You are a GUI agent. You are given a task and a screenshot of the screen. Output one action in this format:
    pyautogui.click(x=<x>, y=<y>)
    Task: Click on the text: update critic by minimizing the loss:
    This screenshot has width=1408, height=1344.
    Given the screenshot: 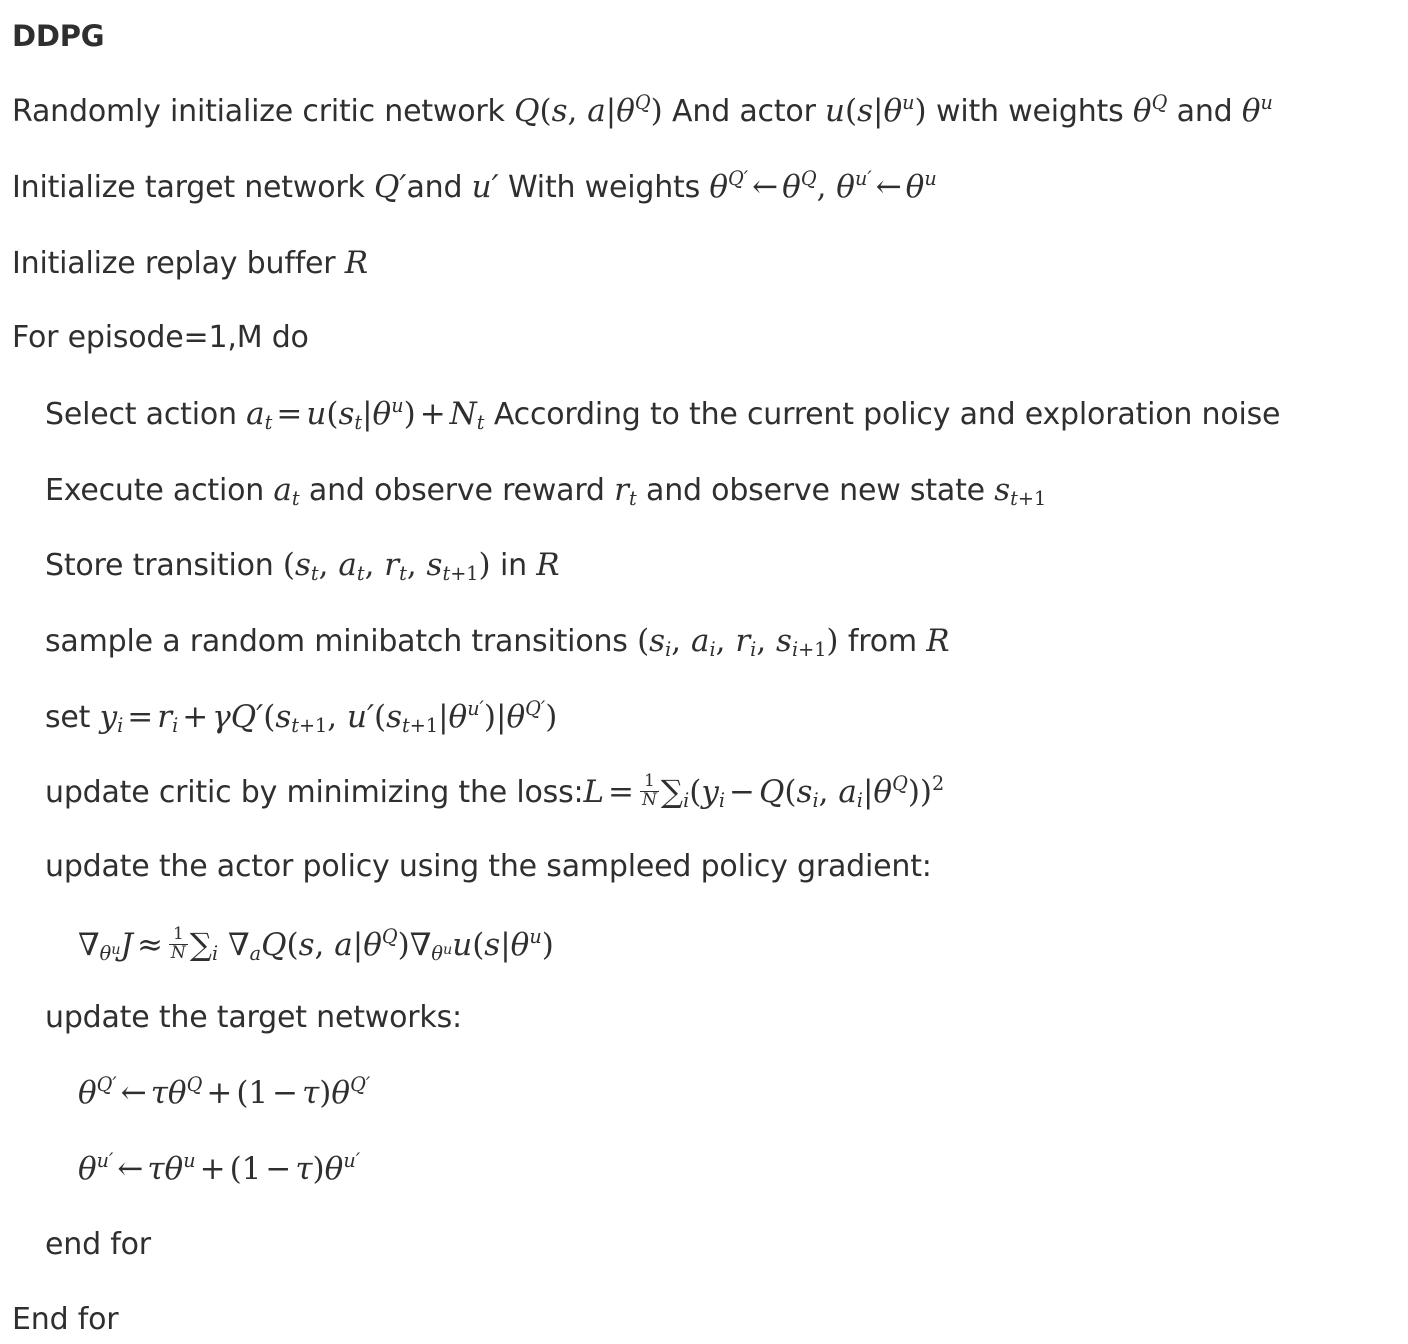 What is the action you would take?
    pyautogui.click(x=314, y=792)
    